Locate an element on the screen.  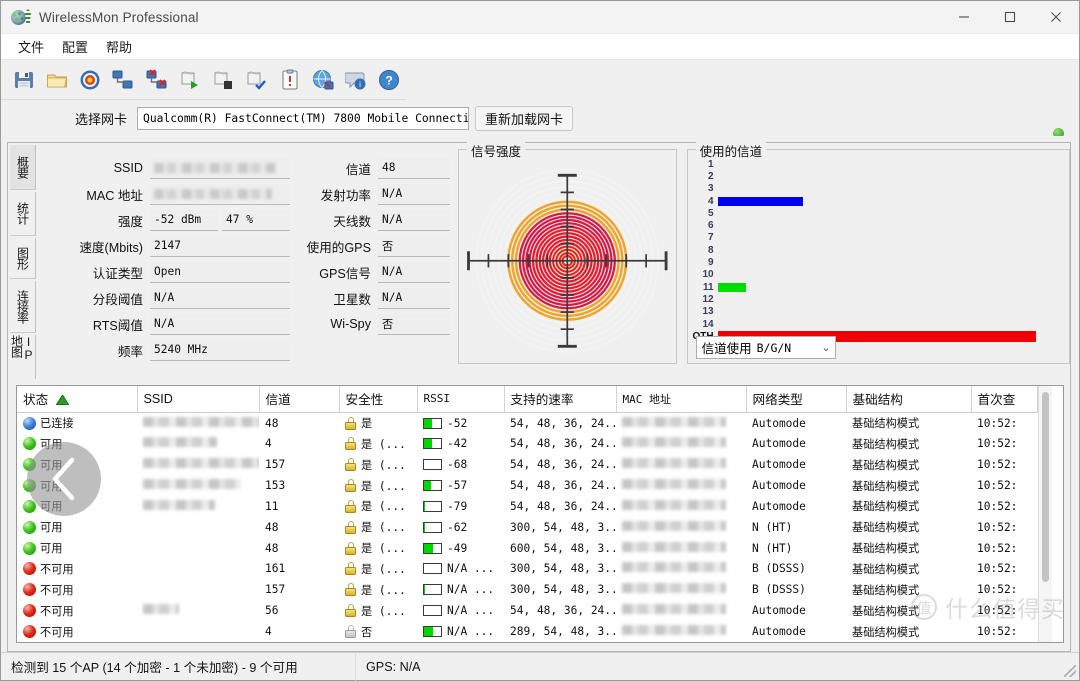
table-vertical-scrollbar is located at coordinates (1044, 514).